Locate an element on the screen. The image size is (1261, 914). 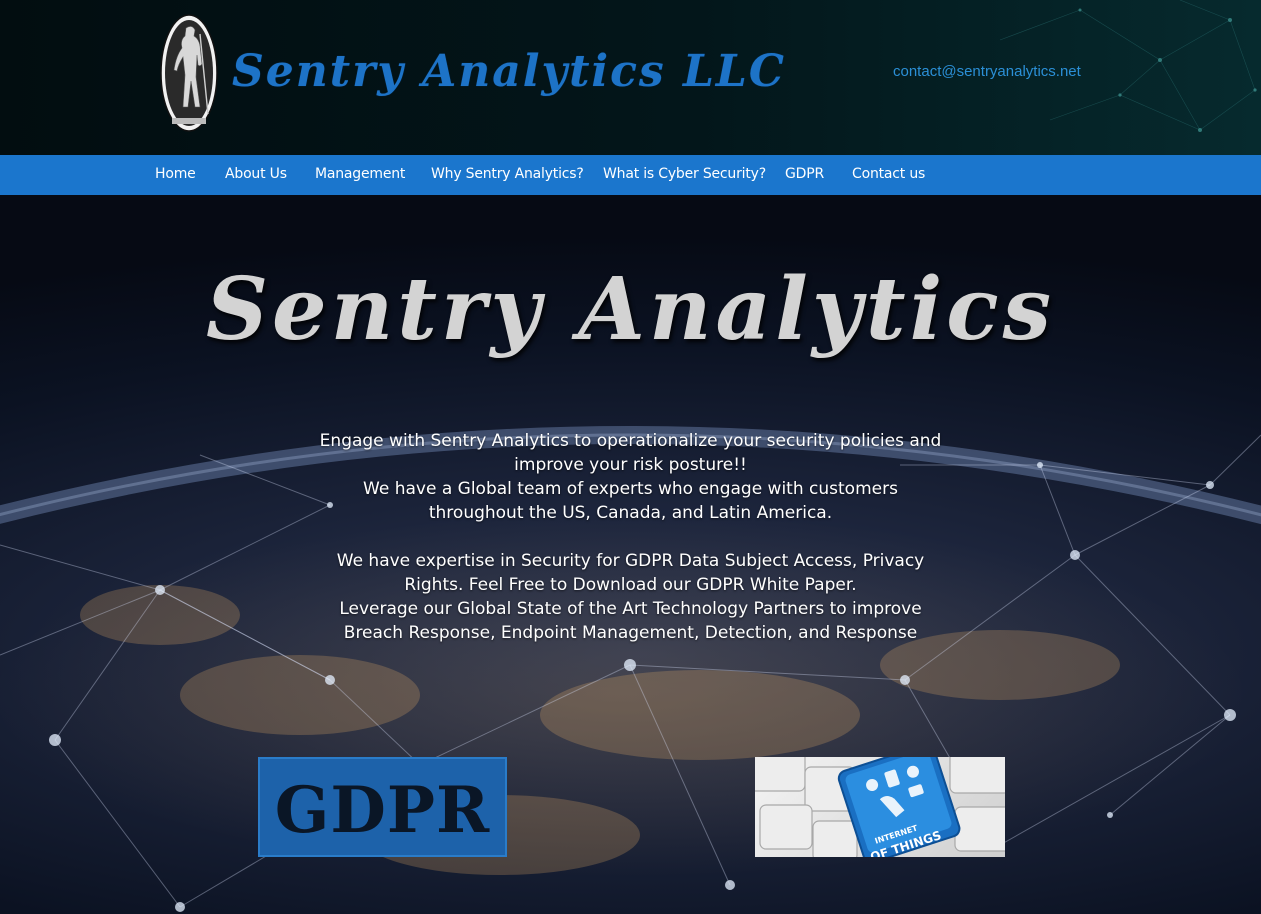
gdpr-tile-label: GDPR is located at coordinates (382, 810).